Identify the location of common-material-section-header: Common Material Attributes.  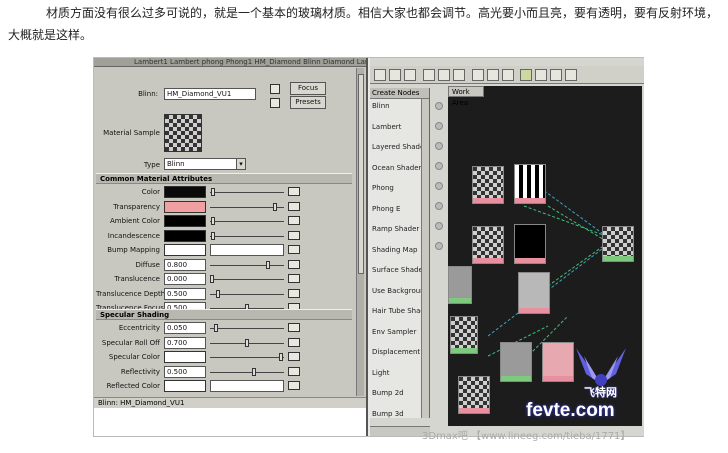
(224, 178).